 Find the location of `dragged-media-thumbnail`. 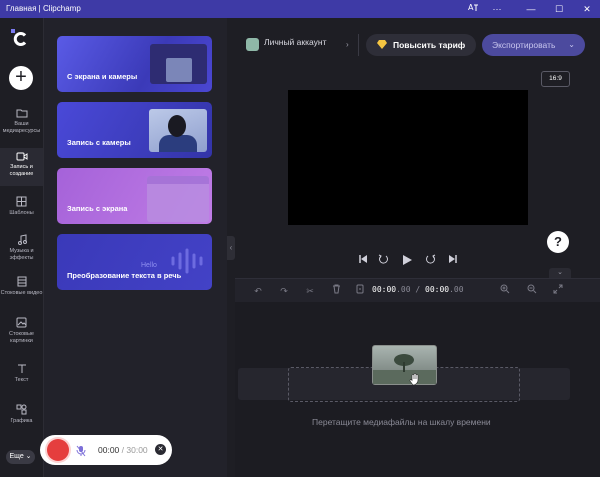

dragged-media-thumbnail is located at coordinates (404, 365).